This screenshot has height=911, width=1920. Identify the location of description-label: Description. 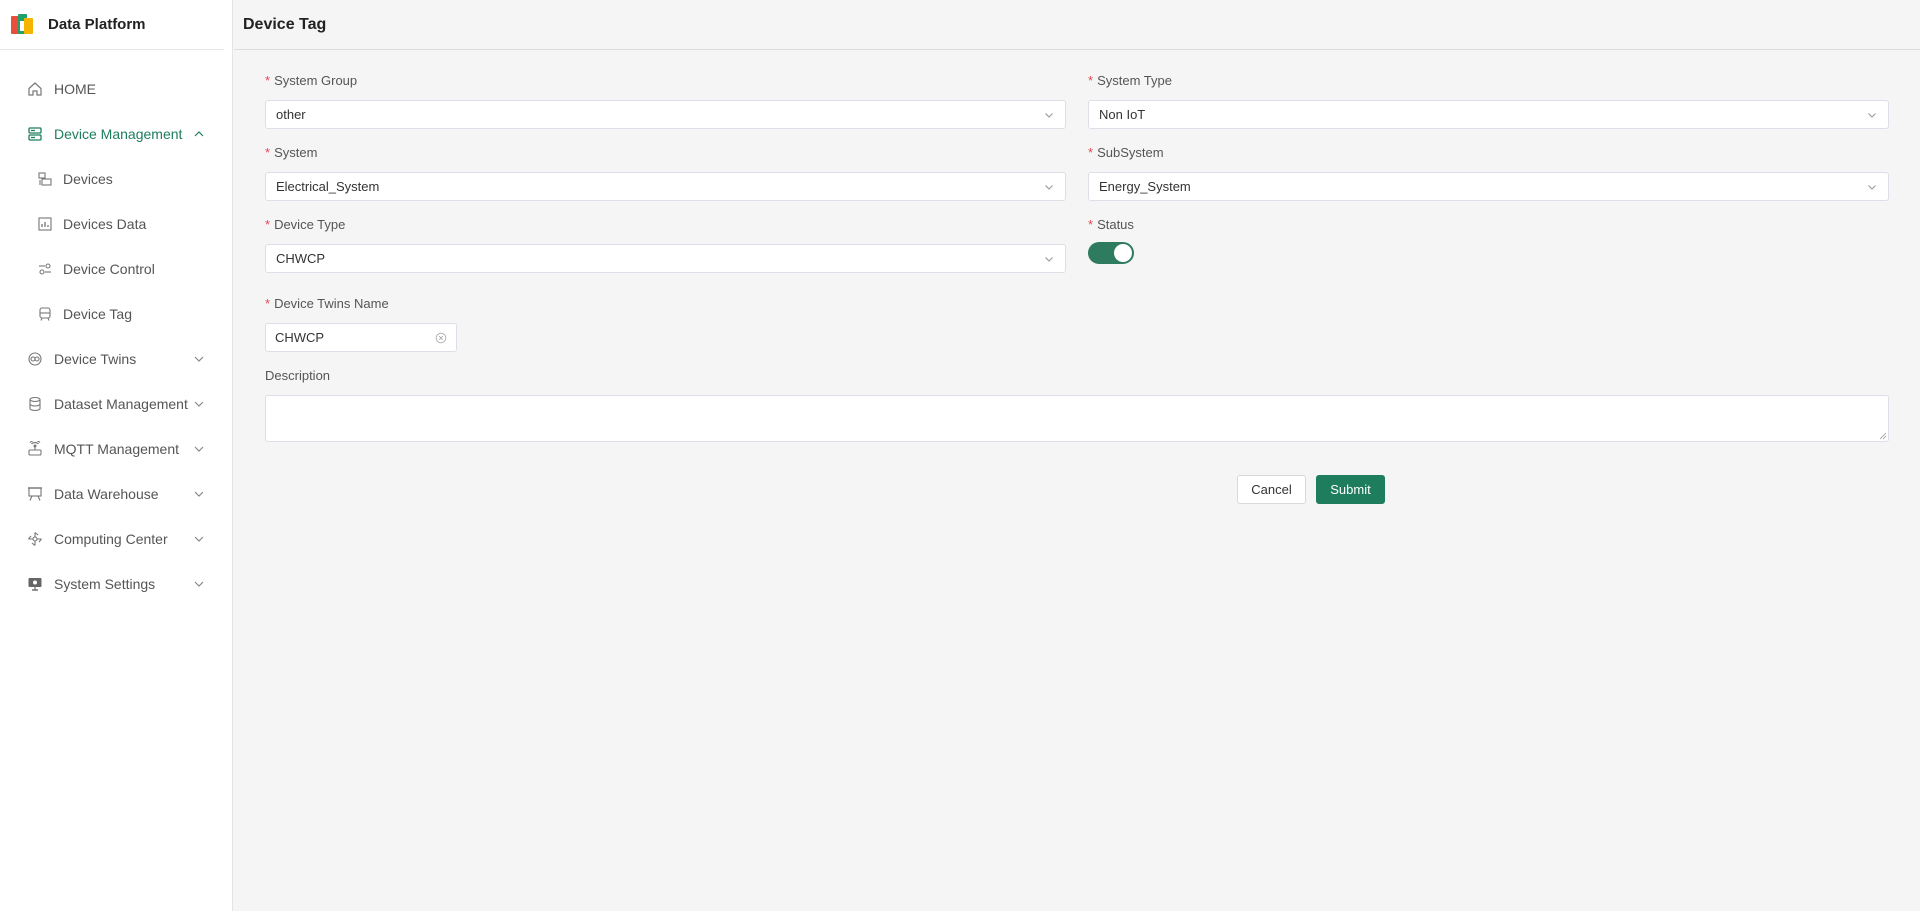
(298, 375).